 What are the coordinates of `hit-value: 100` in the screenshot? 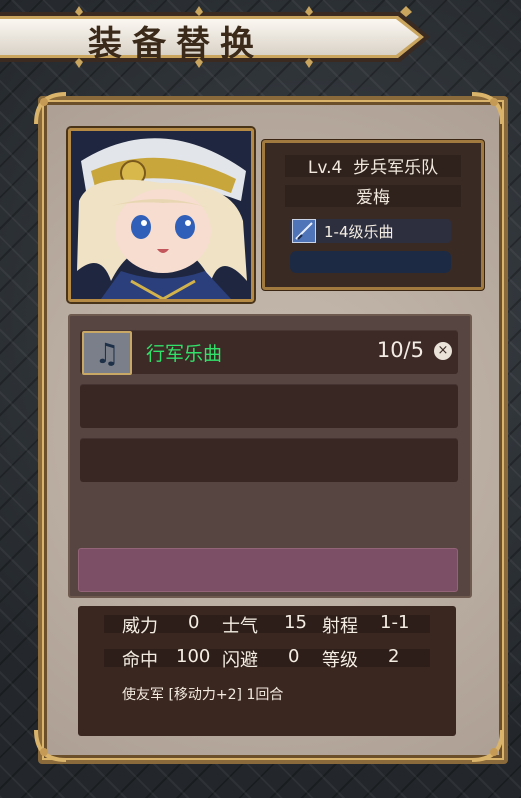 It's located at (193, 656).